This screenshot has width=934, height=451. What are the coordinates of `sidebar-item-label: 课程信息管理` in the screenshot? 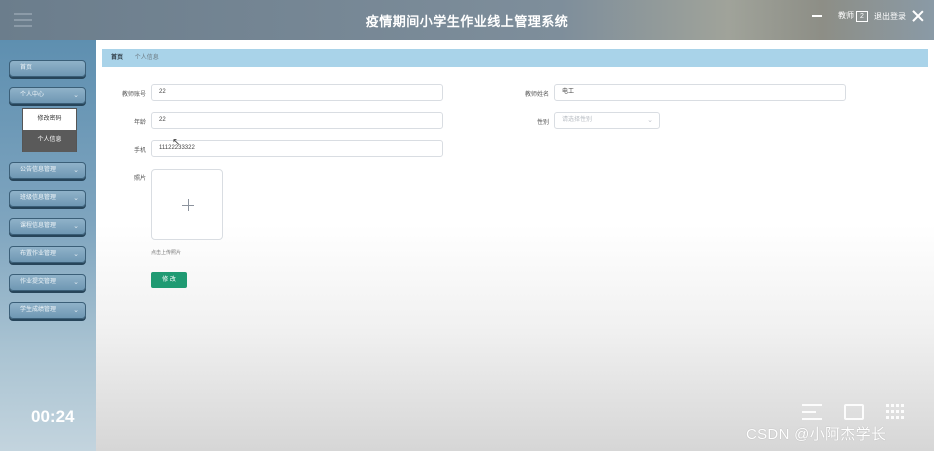 It's located at (38, 226).